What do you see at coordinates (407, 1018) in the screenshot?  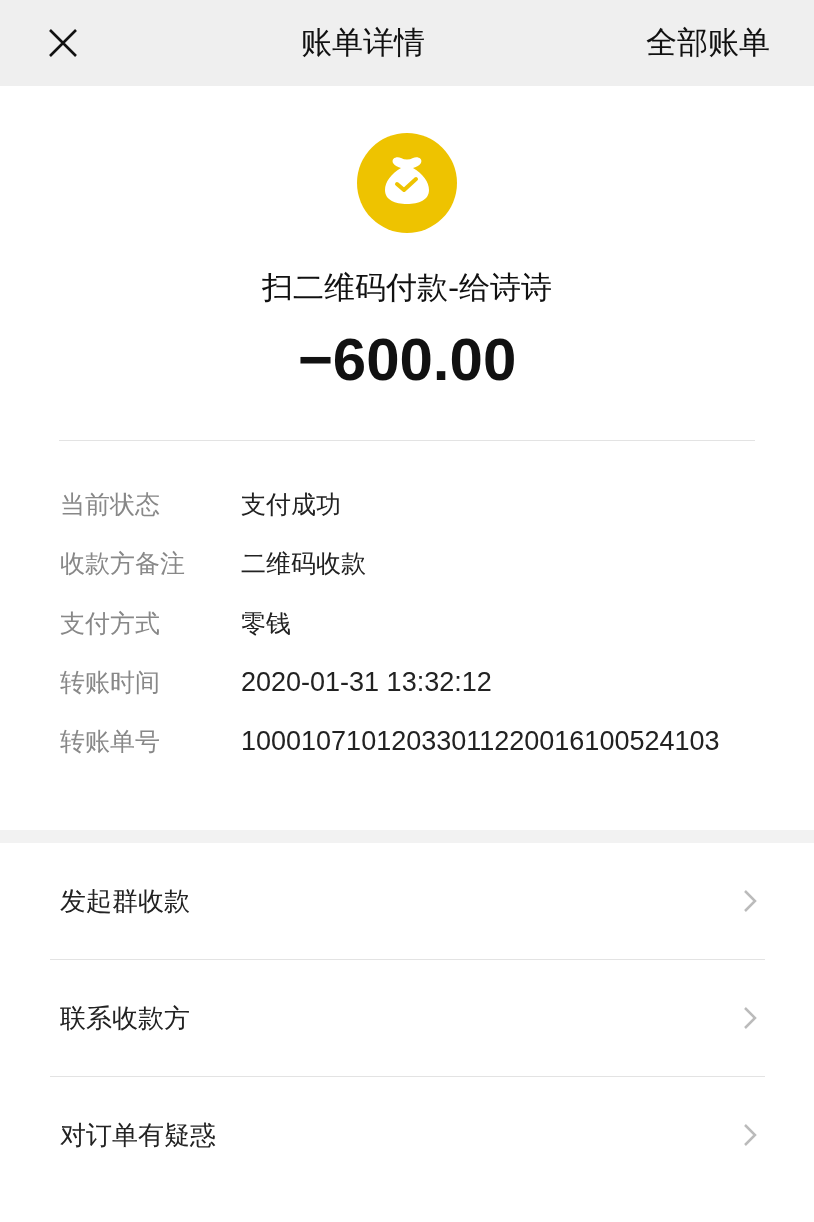 I see `menu-item: 联系收款方` at bounding box center [407, 1018].